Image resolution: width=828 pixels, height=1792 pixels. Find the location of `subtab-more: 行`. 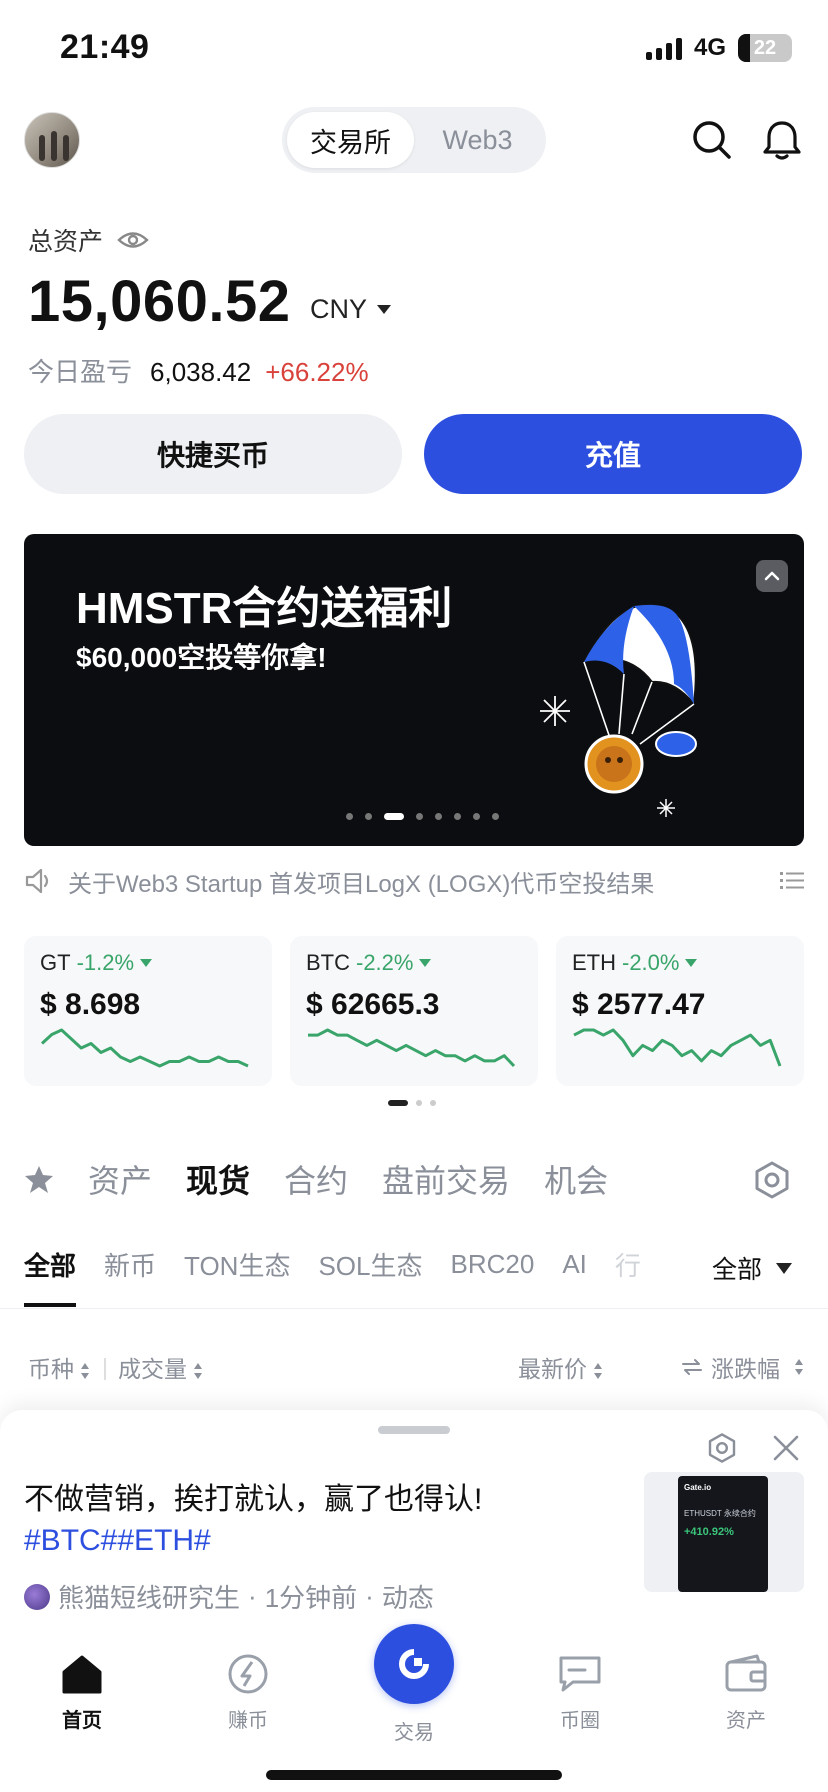

subtab-more: 行 is located at coordinates (628, 1264).